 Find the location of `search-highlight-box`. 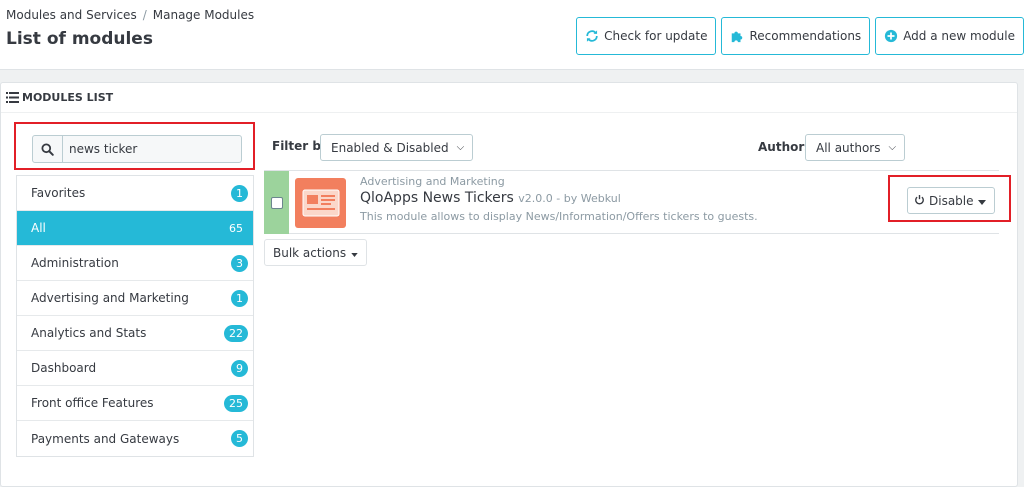

search-highlight-box is located at coordinates (134, 146).